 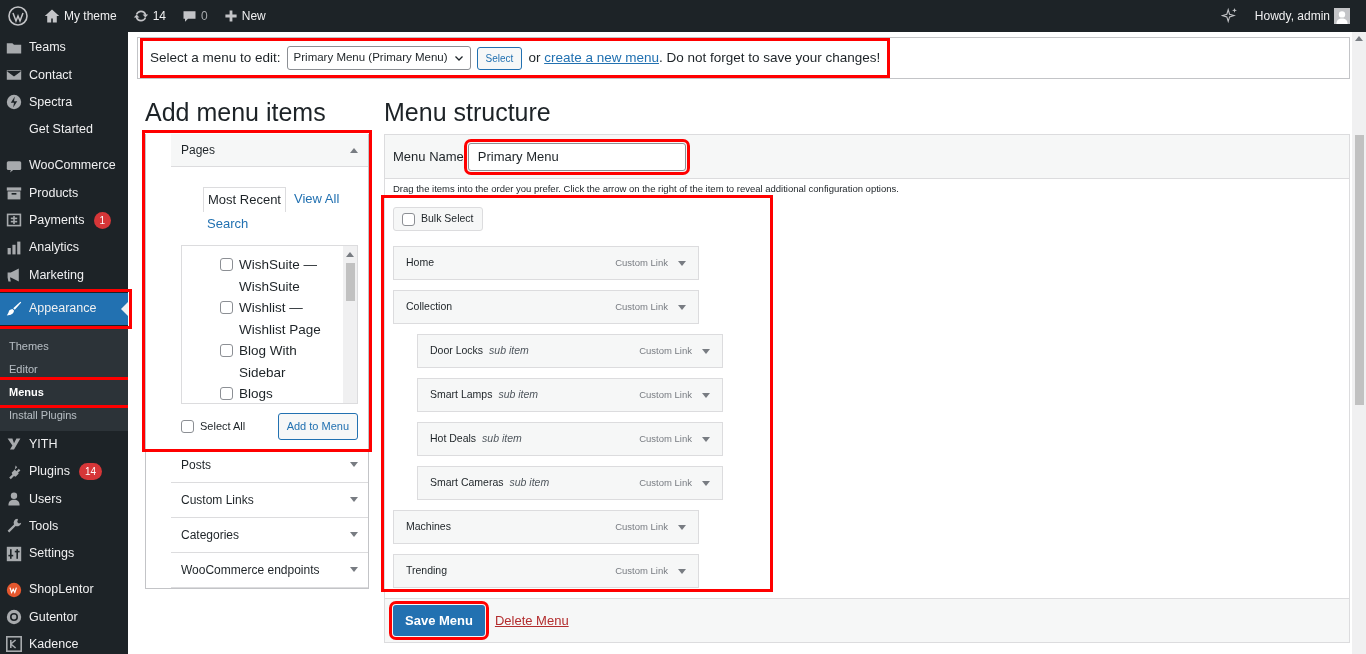 I want to click on sidebar-item: Get Started, so click(x=64, y=129).